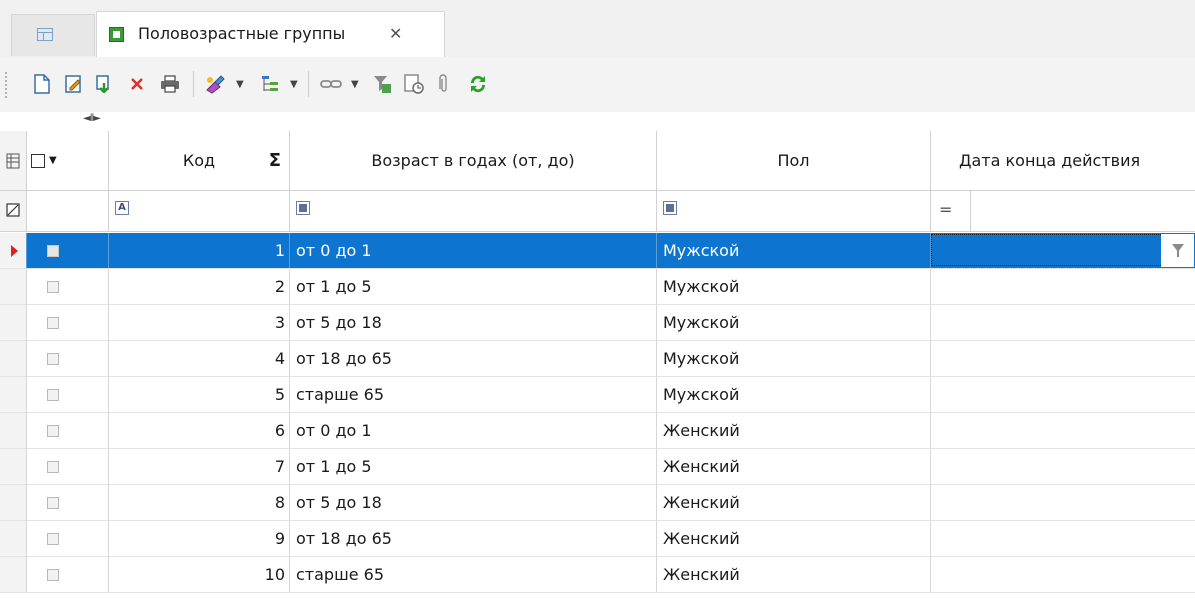 This screenshot has height=615, width=1195. Describe the element at coordinates (92, 118) in the screenshot. I see `column-resize-grip: ◄ll►` at that location.